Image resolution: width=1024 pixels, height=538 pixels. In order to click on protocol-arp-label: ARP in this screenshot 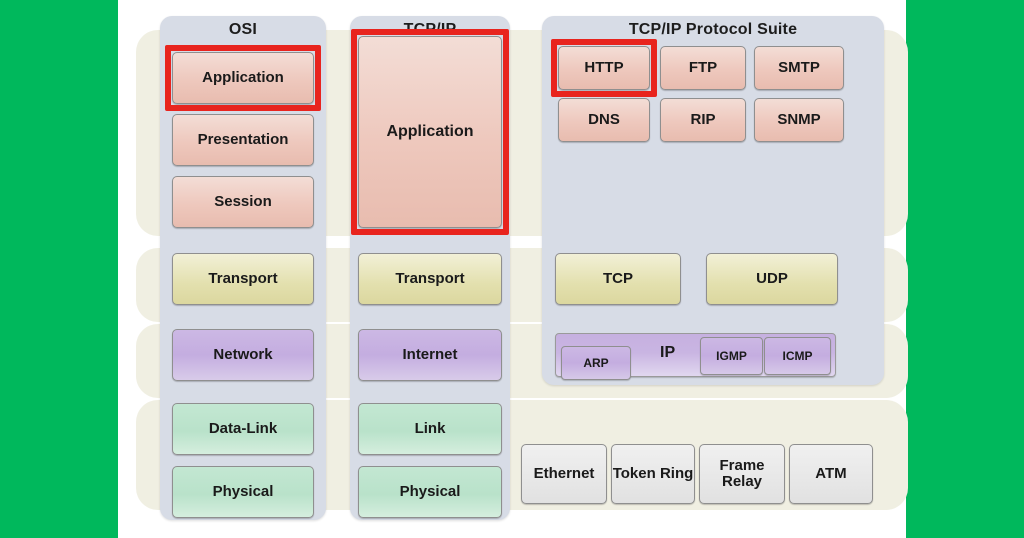, I will do `click(596, 363)`.